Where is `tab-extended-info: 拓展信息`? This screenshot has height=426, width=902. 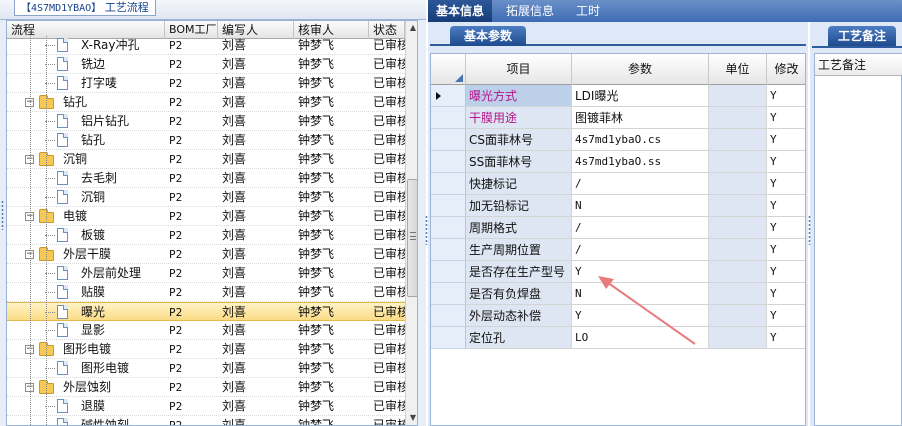
tab-extended-info: 拓展信息 is located at coordinates (530, 11).